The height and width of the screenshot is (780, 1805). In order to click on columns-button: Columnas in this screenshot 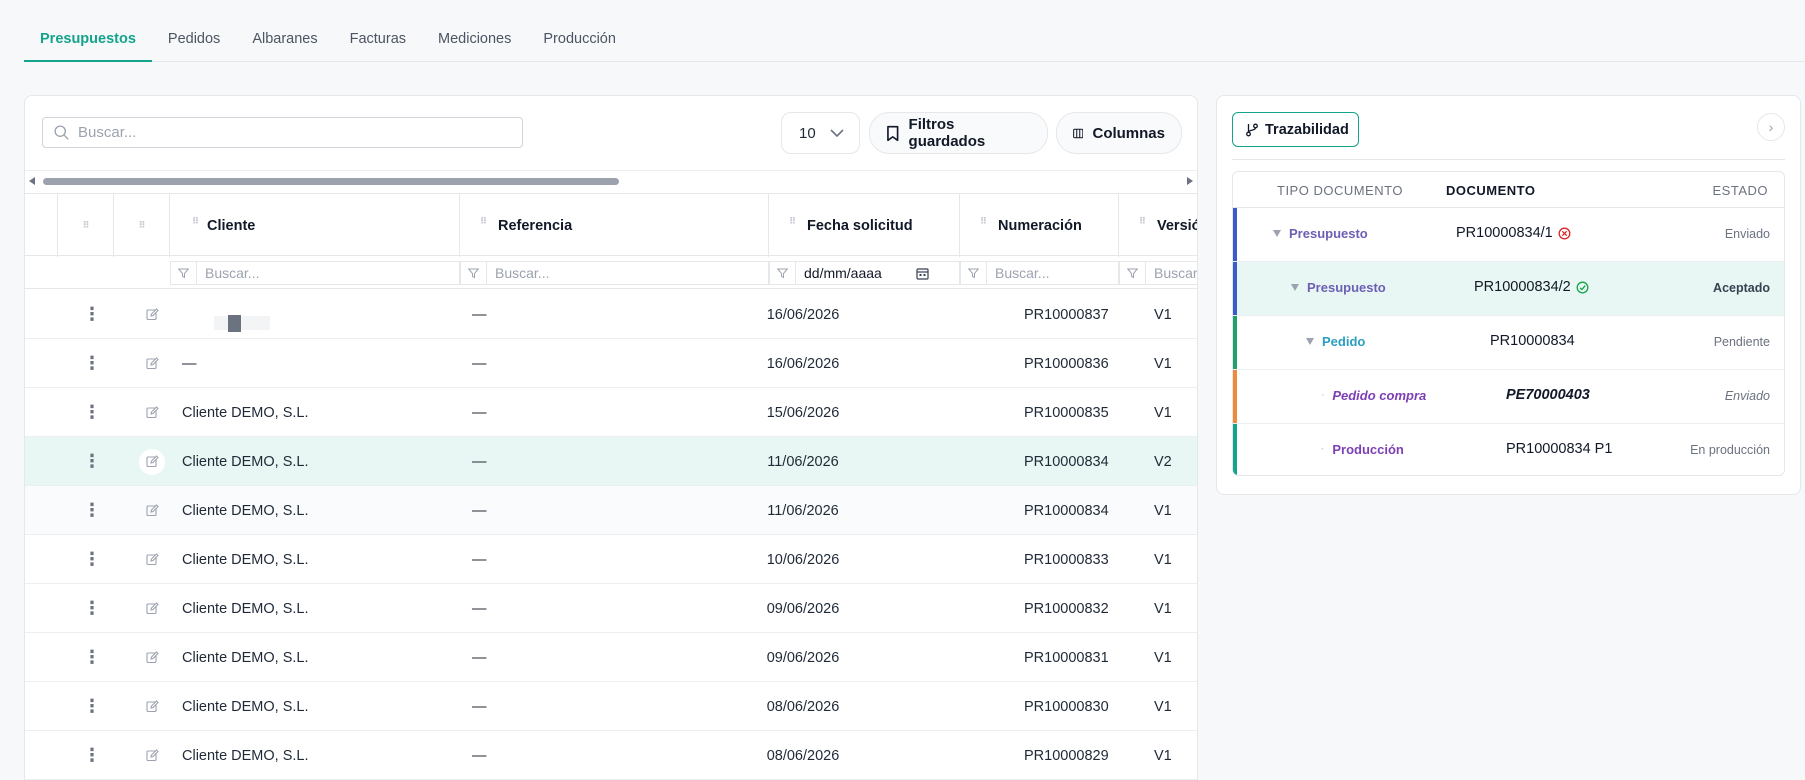, I will do `click(1119, 133)`.